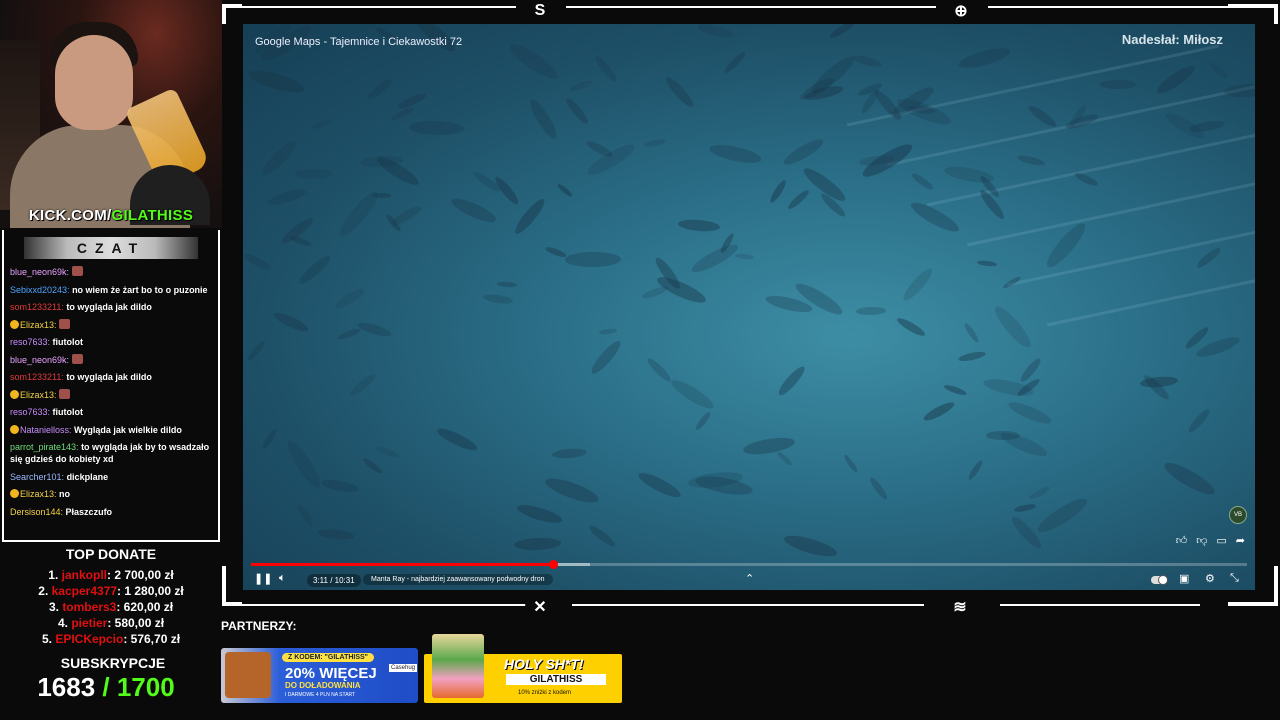 The height and width of the screenshot is (720, 1280). I want to click on chat-username: Dersison144:, so click(36, 512).